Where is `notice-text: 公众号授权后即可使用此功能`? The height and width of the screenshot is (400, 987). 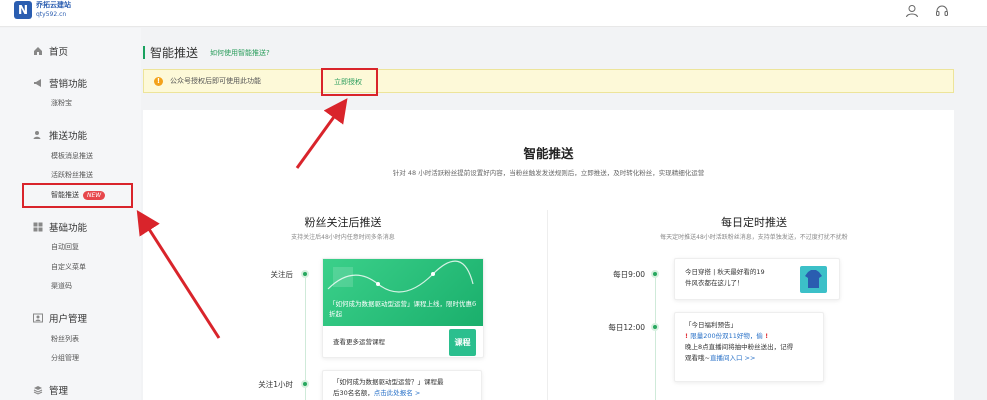
notice-text: 公众号授权后即可使用此功能 is located at coordinates (215, 81).